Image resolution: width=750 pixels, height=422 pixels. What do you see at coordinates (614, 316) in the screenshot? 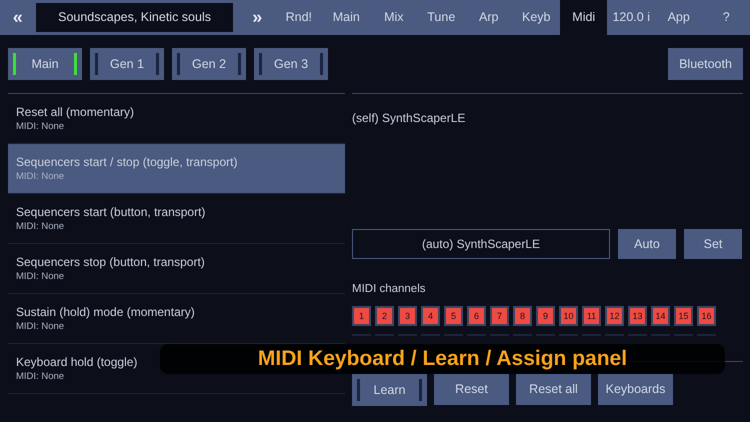
I see `channel-toggle: 12` at bounding box center [614, 316].